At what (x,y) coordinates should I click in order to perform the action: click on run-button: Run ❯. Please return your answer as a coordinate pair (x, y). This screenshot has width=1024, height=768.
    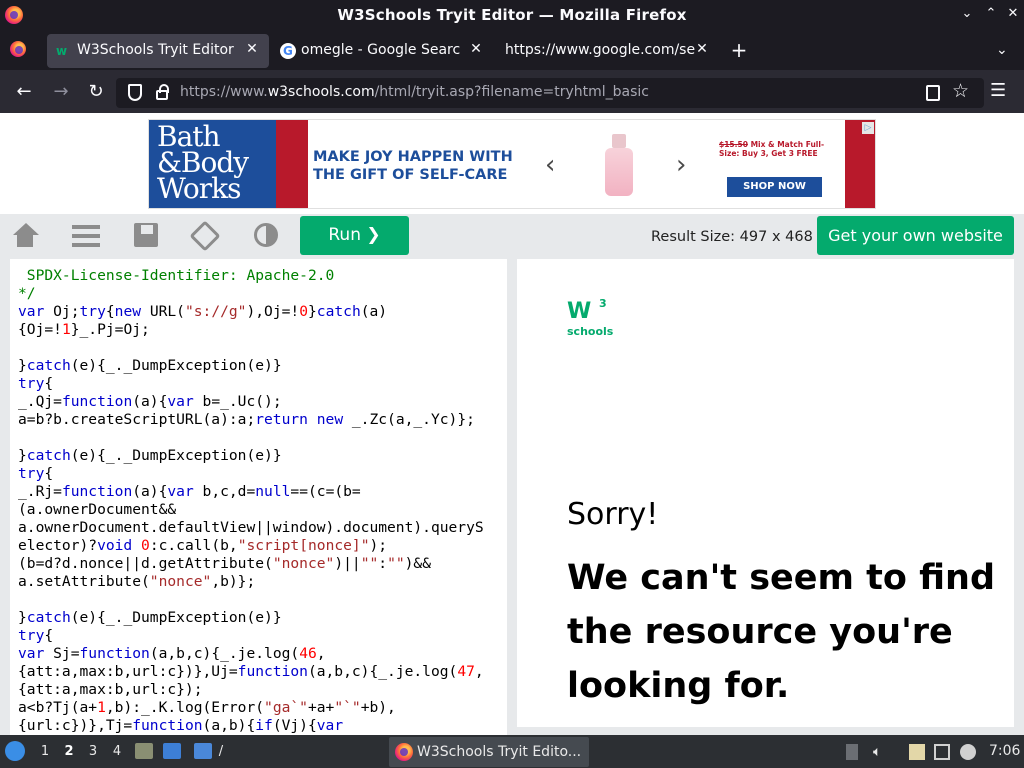
    Looking at the image, I should click on (354, 235).